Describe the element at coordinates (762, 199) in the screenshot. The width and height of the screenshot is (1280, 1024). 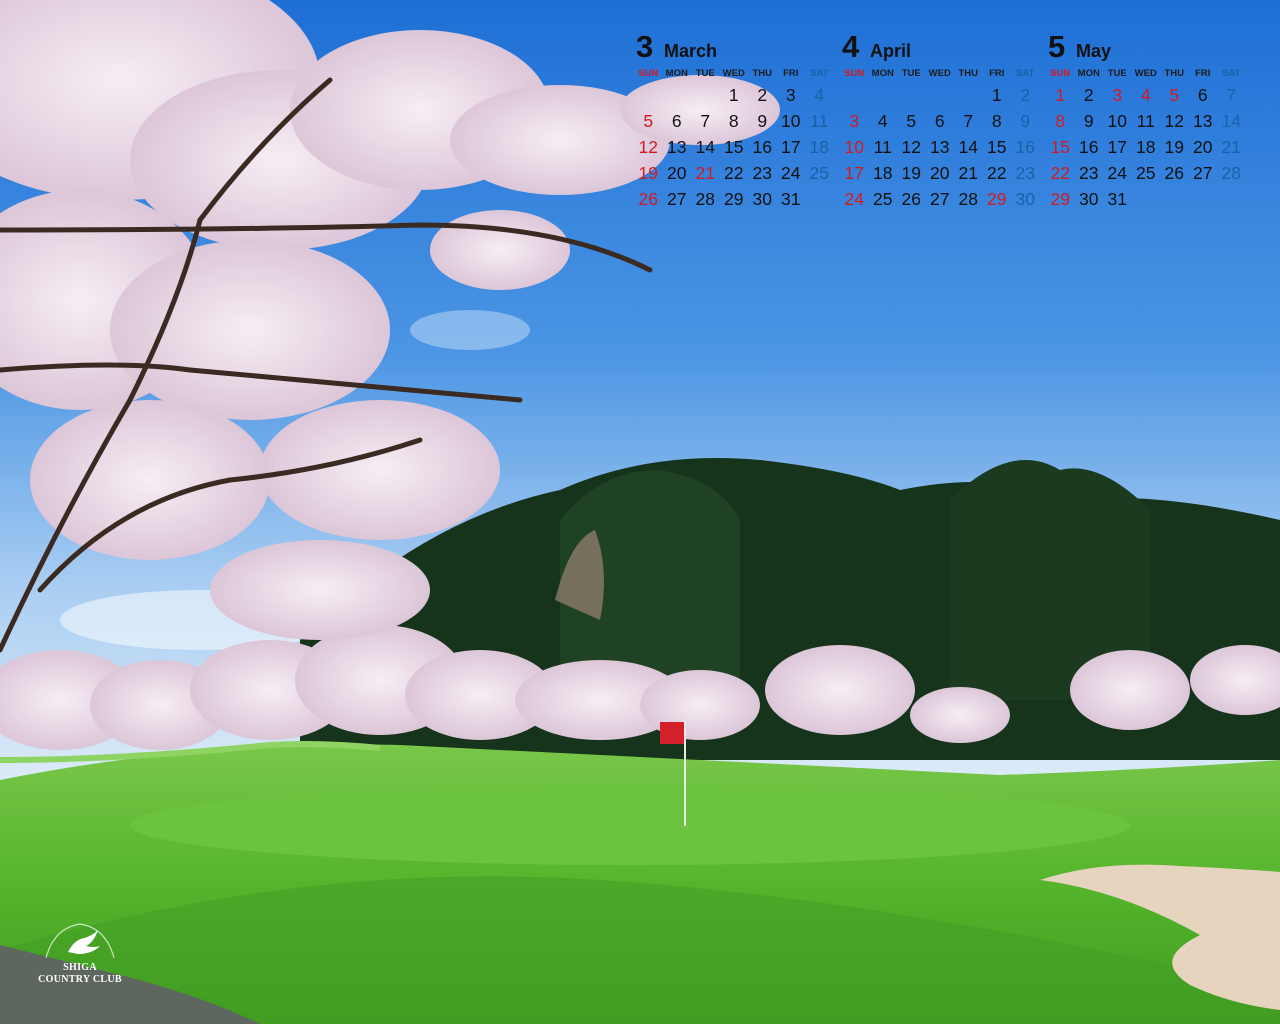
I see `day-cell: 30` at that location.